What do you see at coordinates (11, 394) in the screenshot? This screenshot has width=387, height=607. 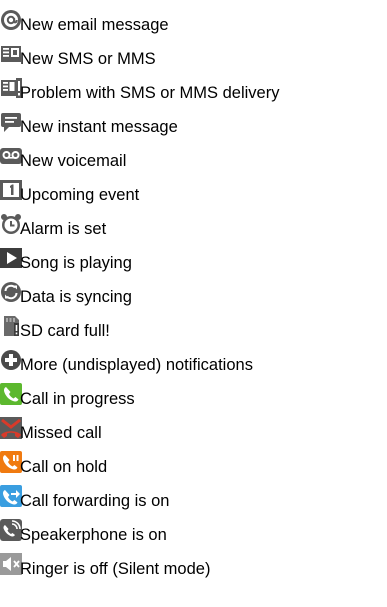 I see `phone-call-icon` at bounding box center [11, 394].